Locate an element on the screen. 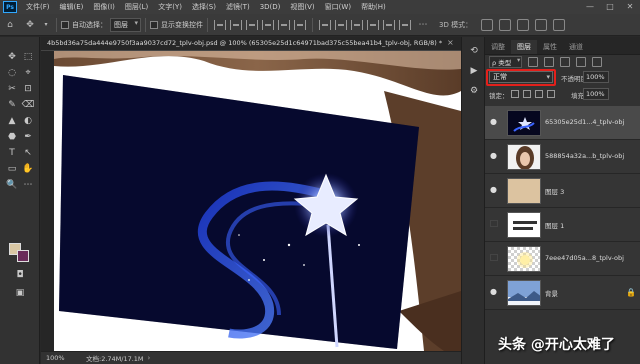 The image size is (640, 364). eyedropper-tool-icon: ✎ is located at coordinates (12, 105).